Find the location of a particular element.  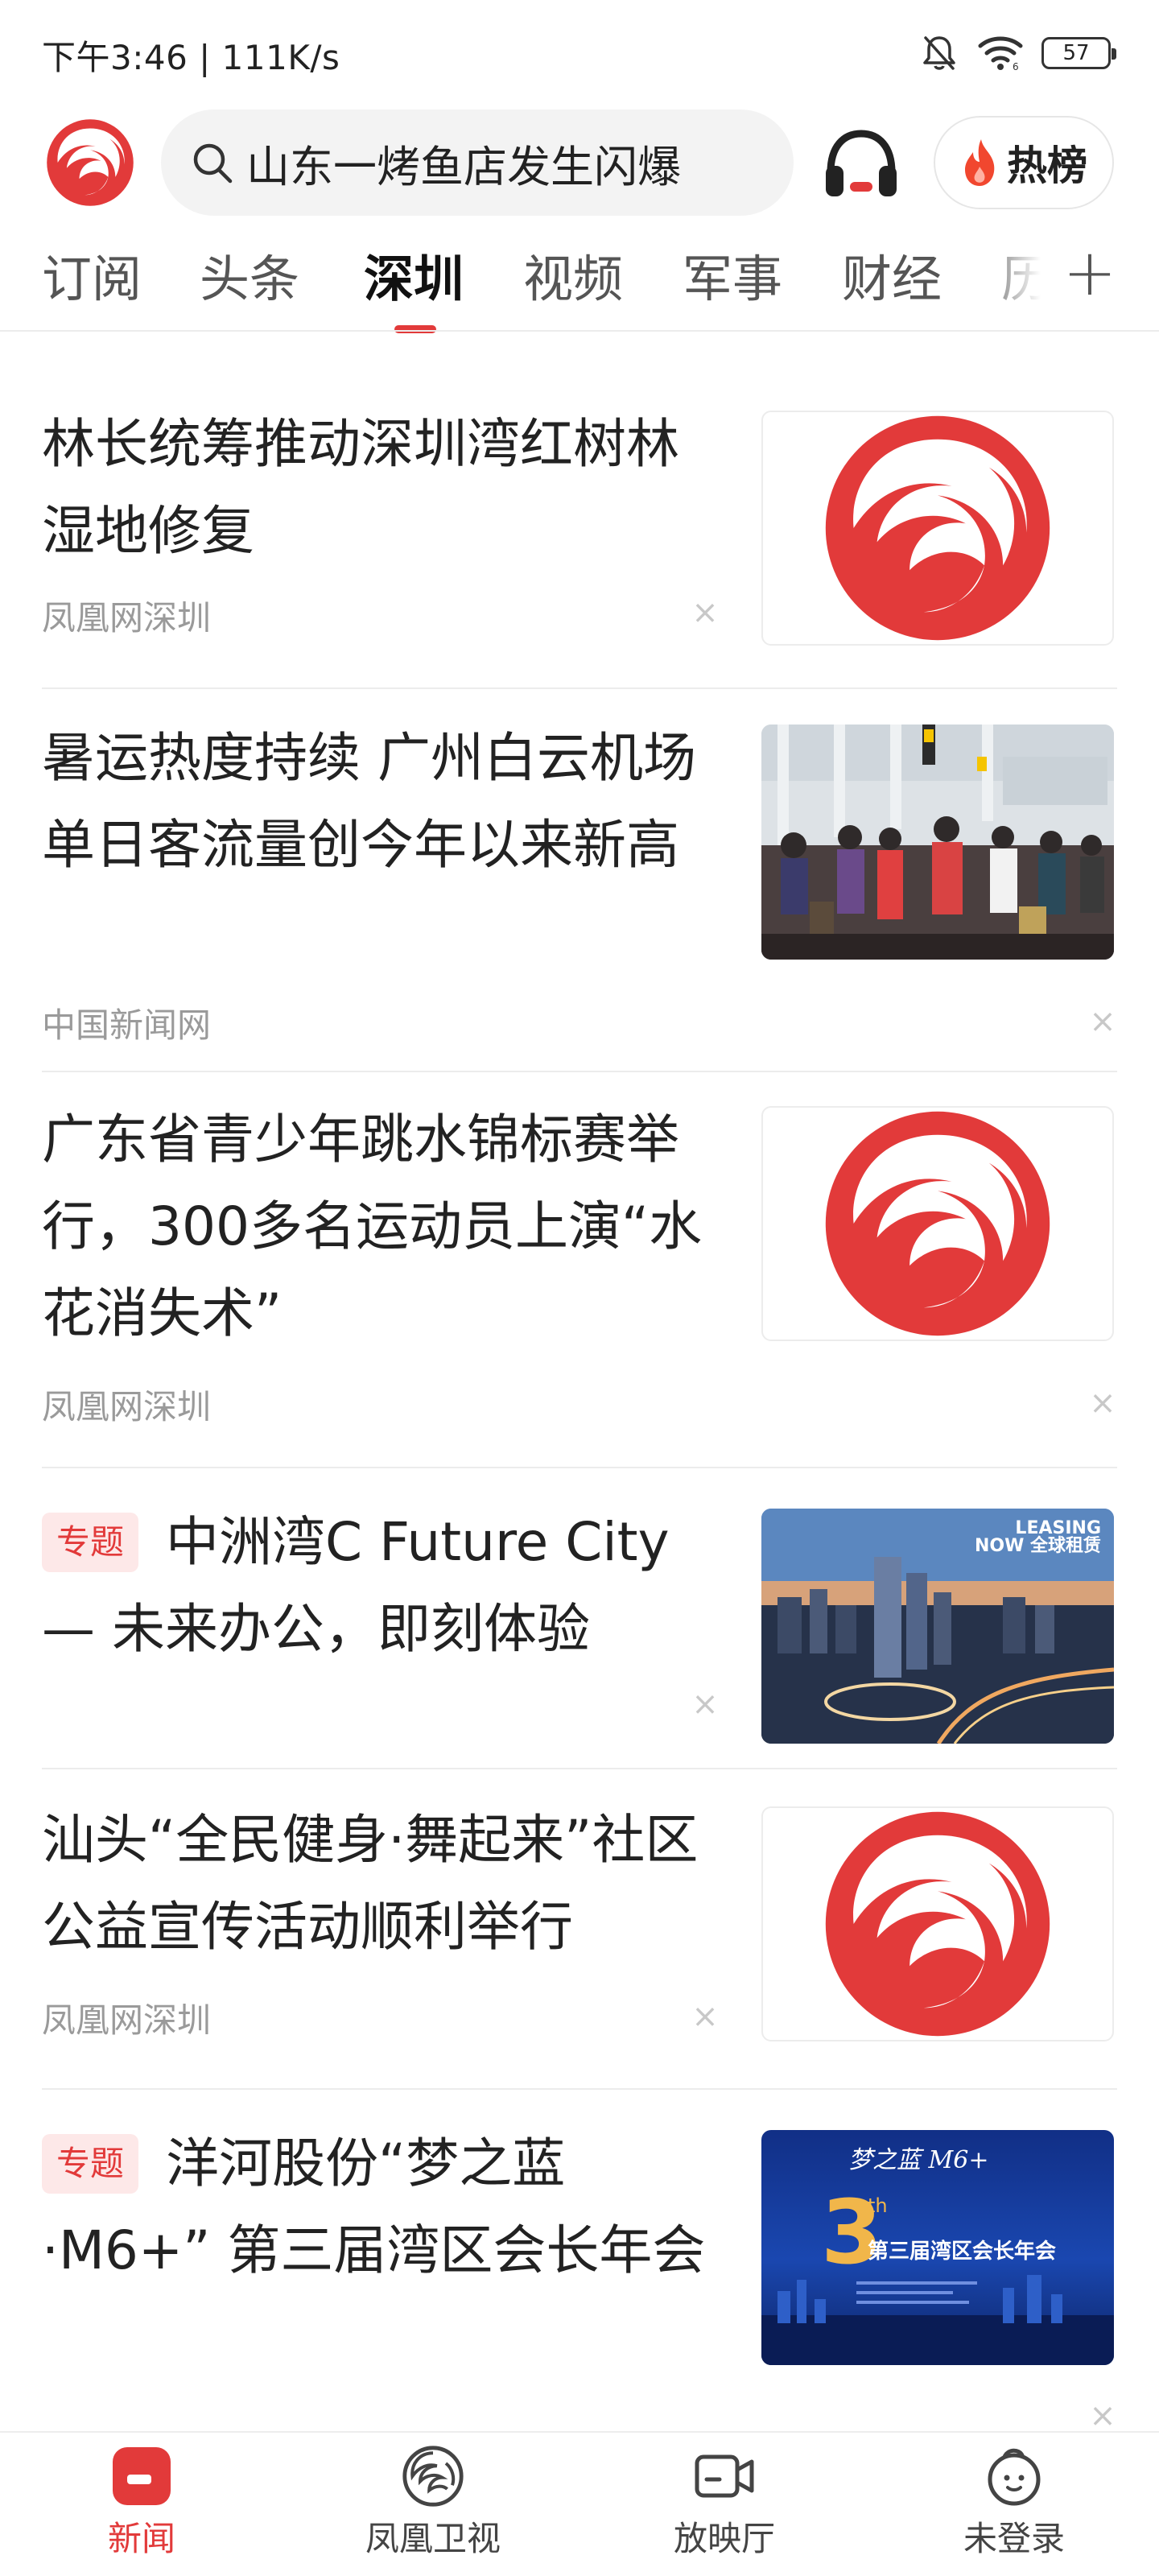

flame-icon is located at coordinates (980, 162).